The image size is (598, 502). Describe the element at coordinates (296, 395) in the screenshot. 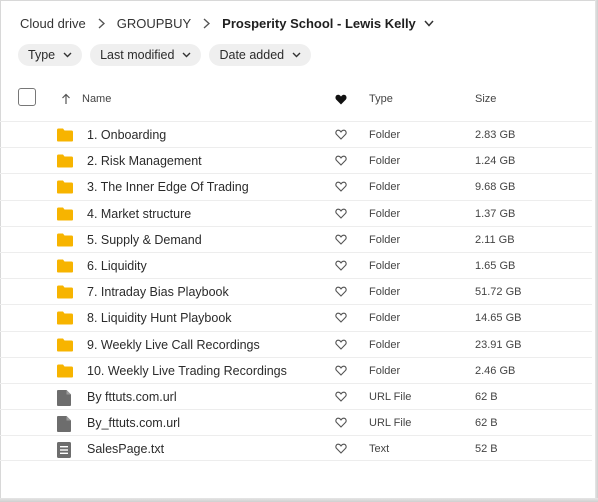

I see `file-row: By fttuts.com.url URL File 62 B` at that location.